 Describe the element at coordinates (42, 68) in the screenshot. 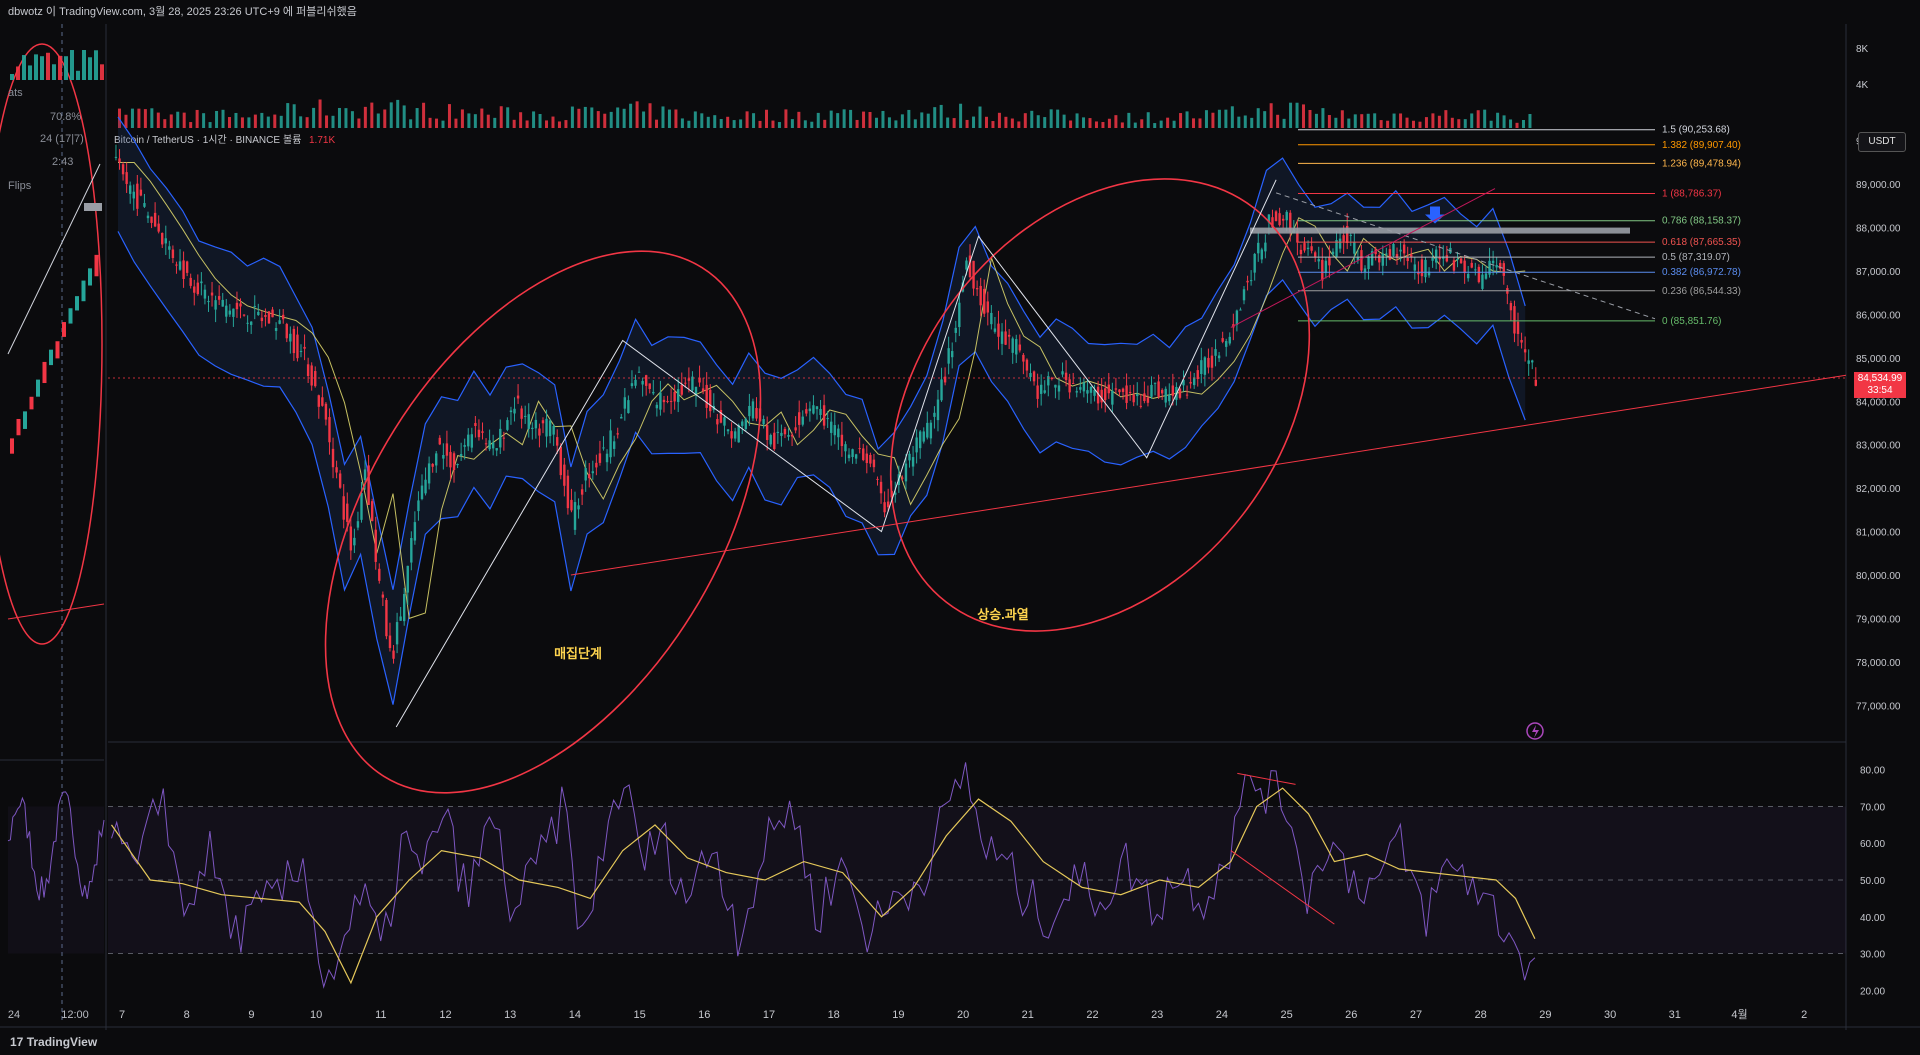

I see `left-volume-bar` at that location.